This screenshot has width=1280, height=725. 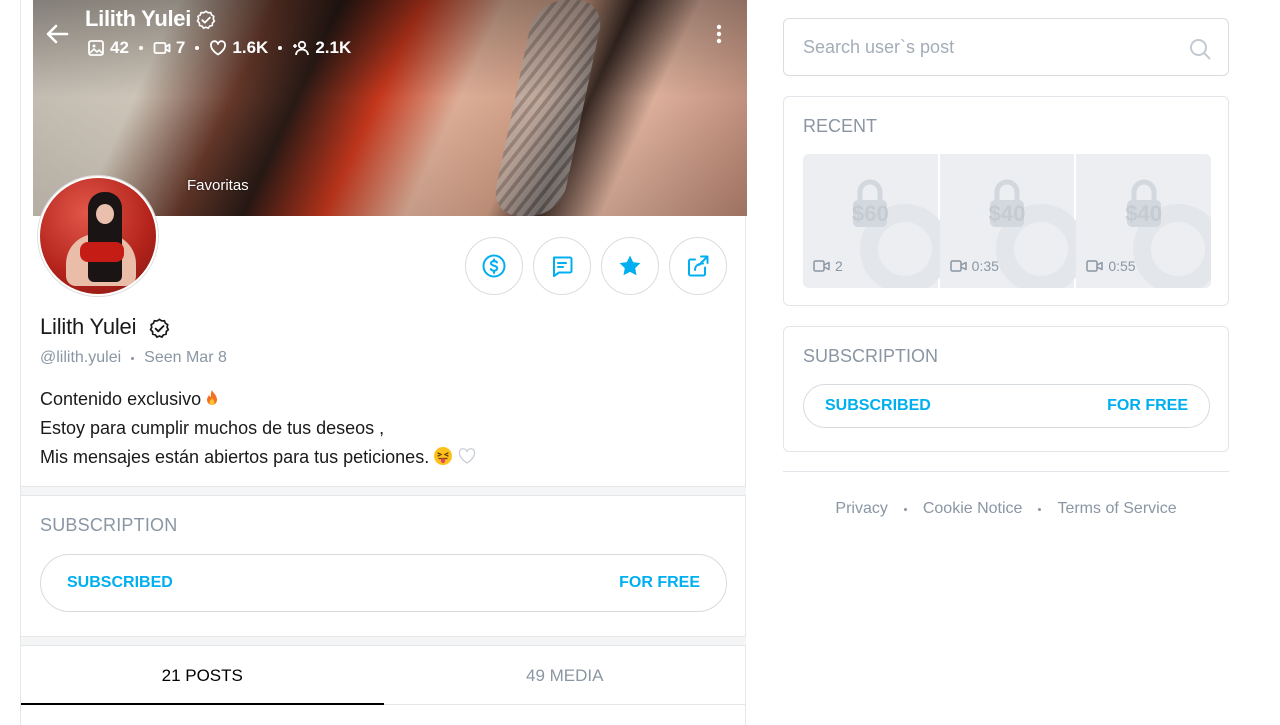 I want to click on profile-handle-line: @lilith.yulei Seen Mar 8, so click(x=133, y=358).